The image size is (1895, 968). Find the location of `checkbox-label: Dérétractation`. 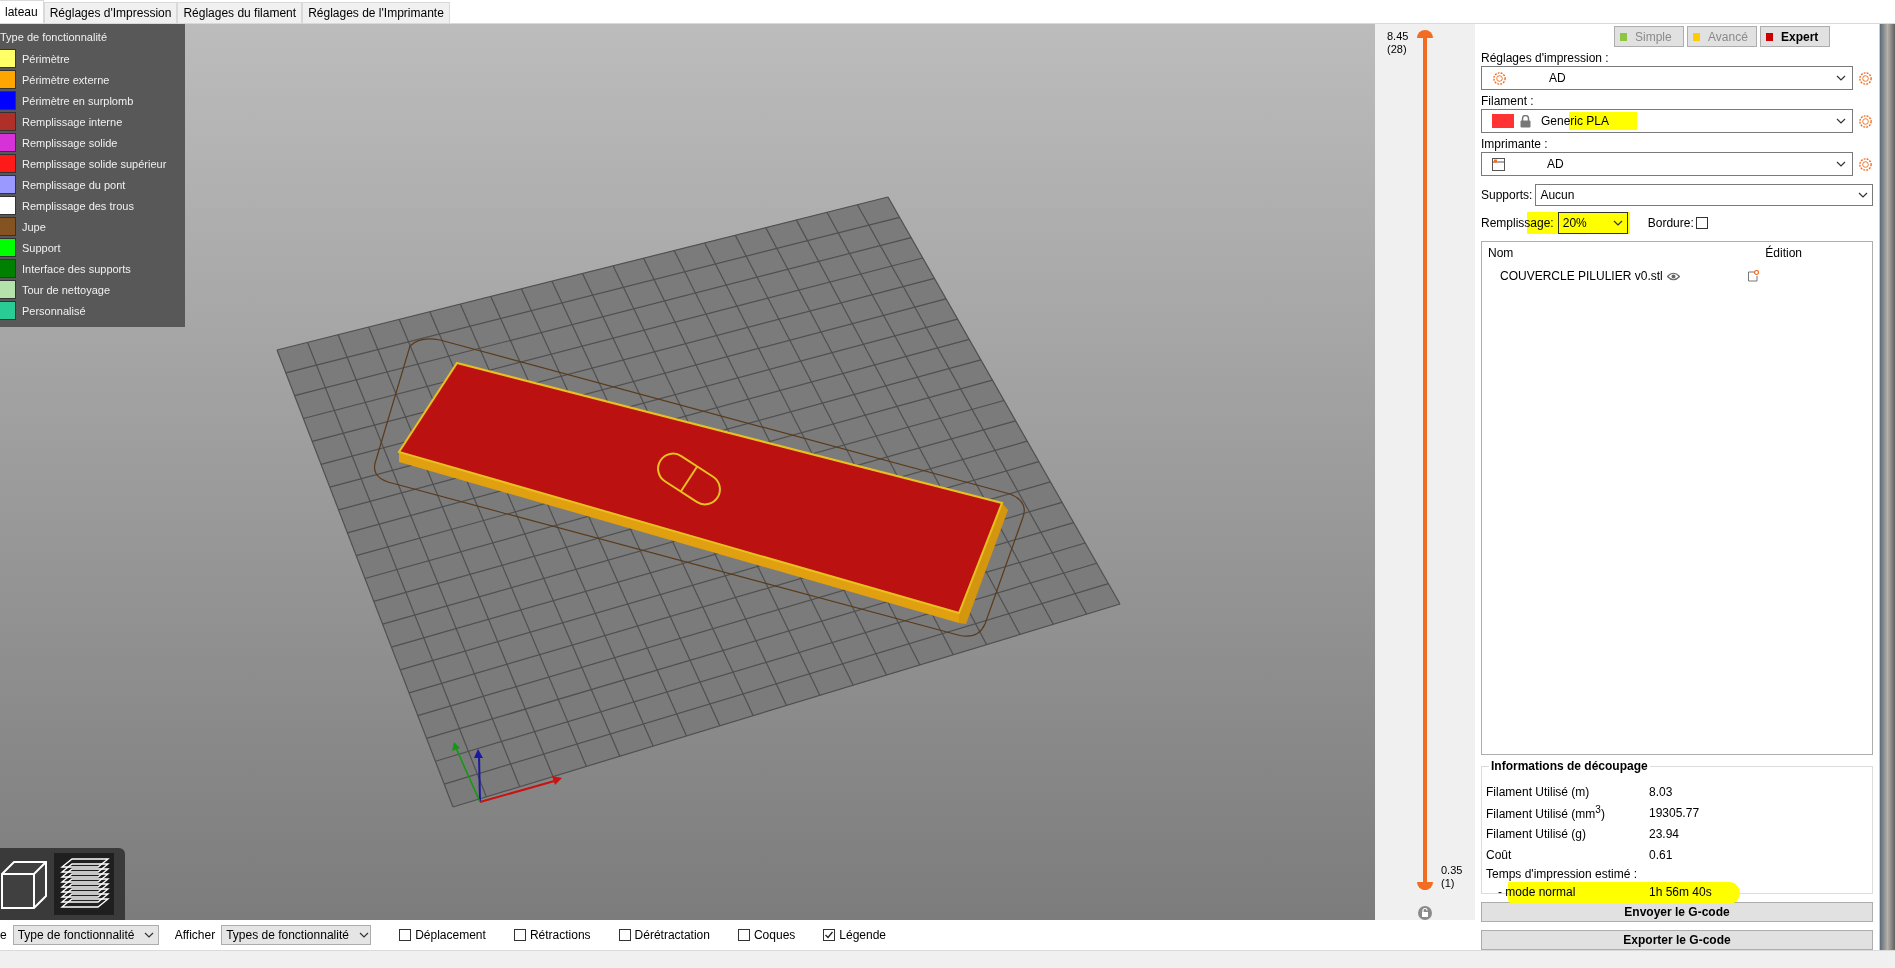

checkbox-label: Dérétractation is located at coordinates (672, 935).